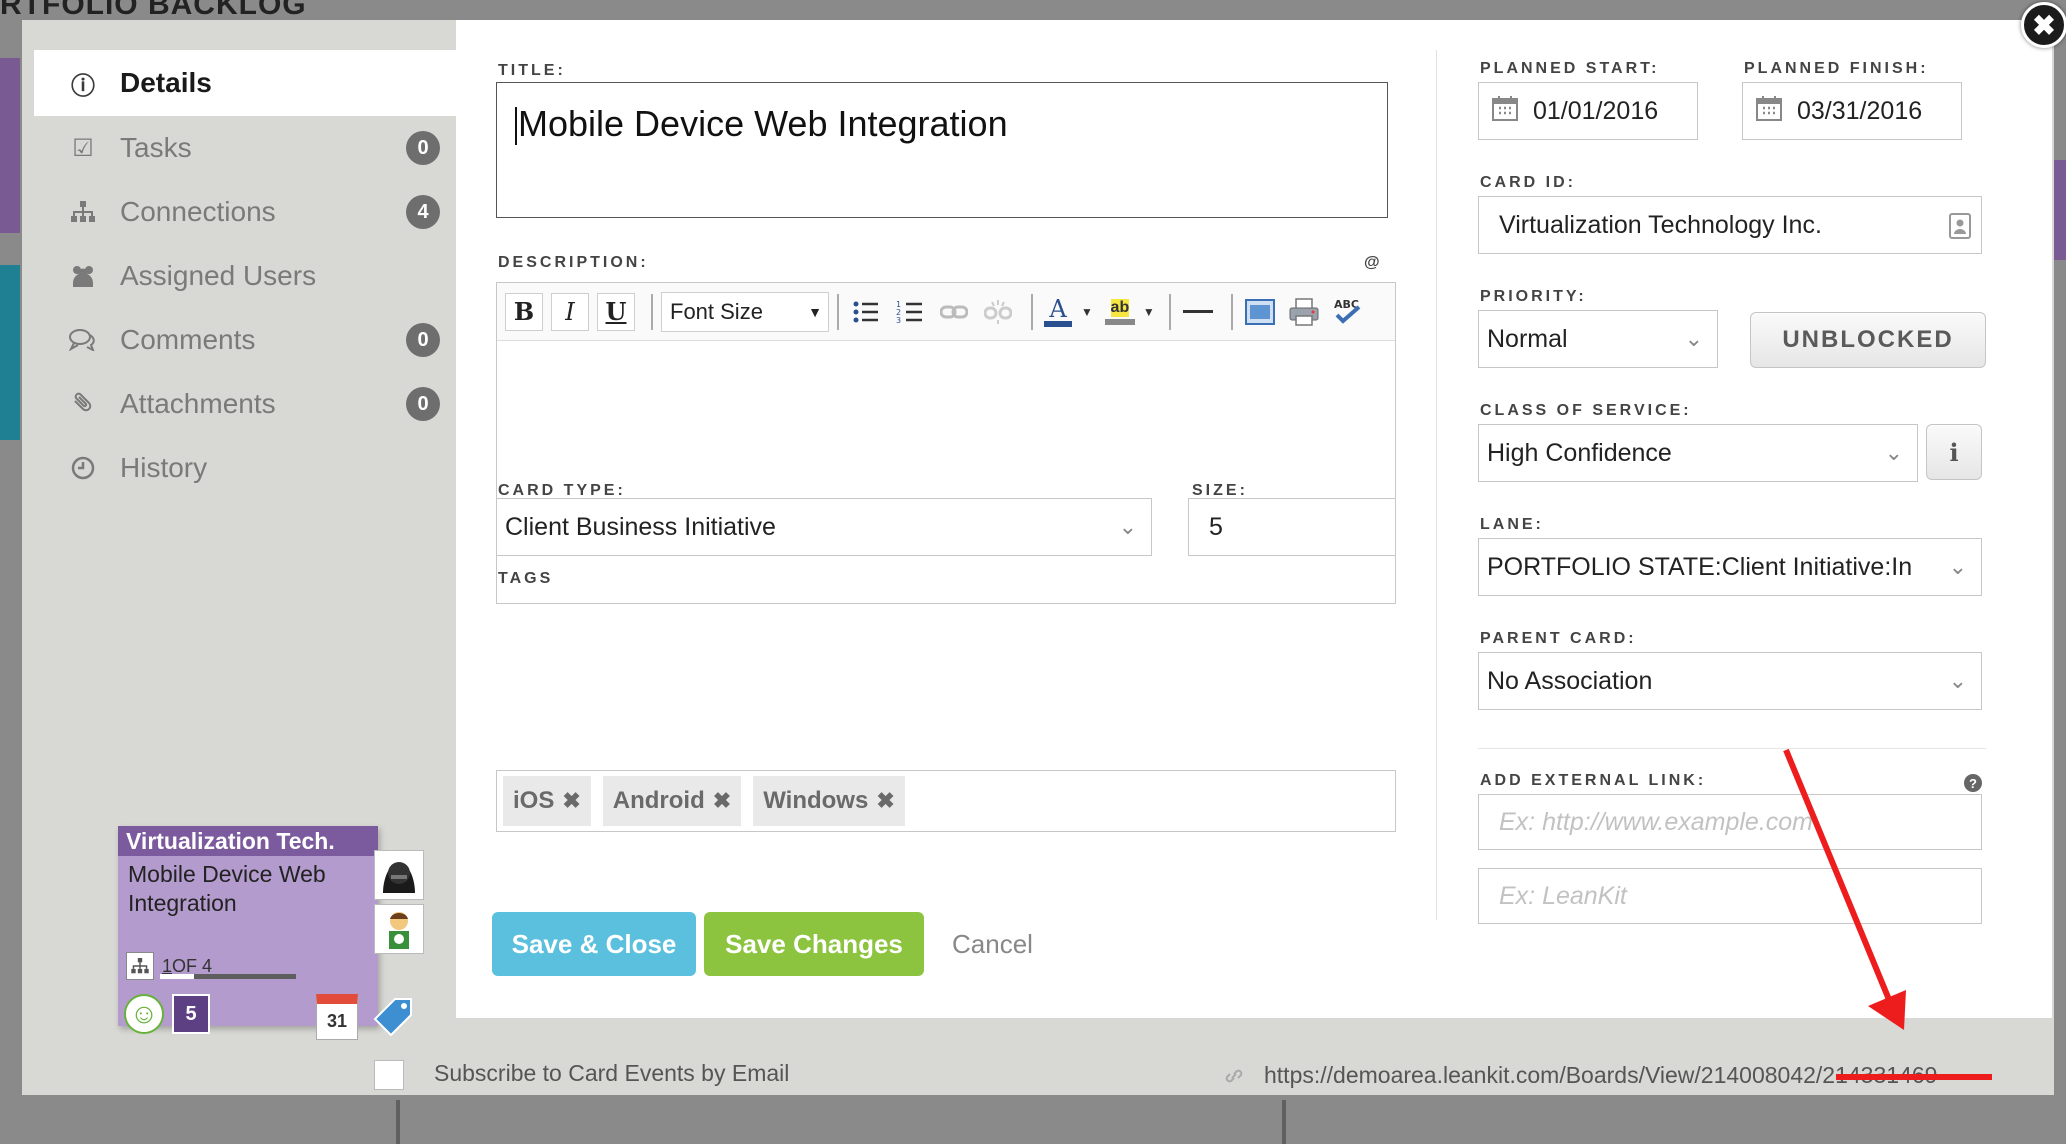 The image size is (2066, 1144). I want to click on annotation-arrow, so click(1844, 889).